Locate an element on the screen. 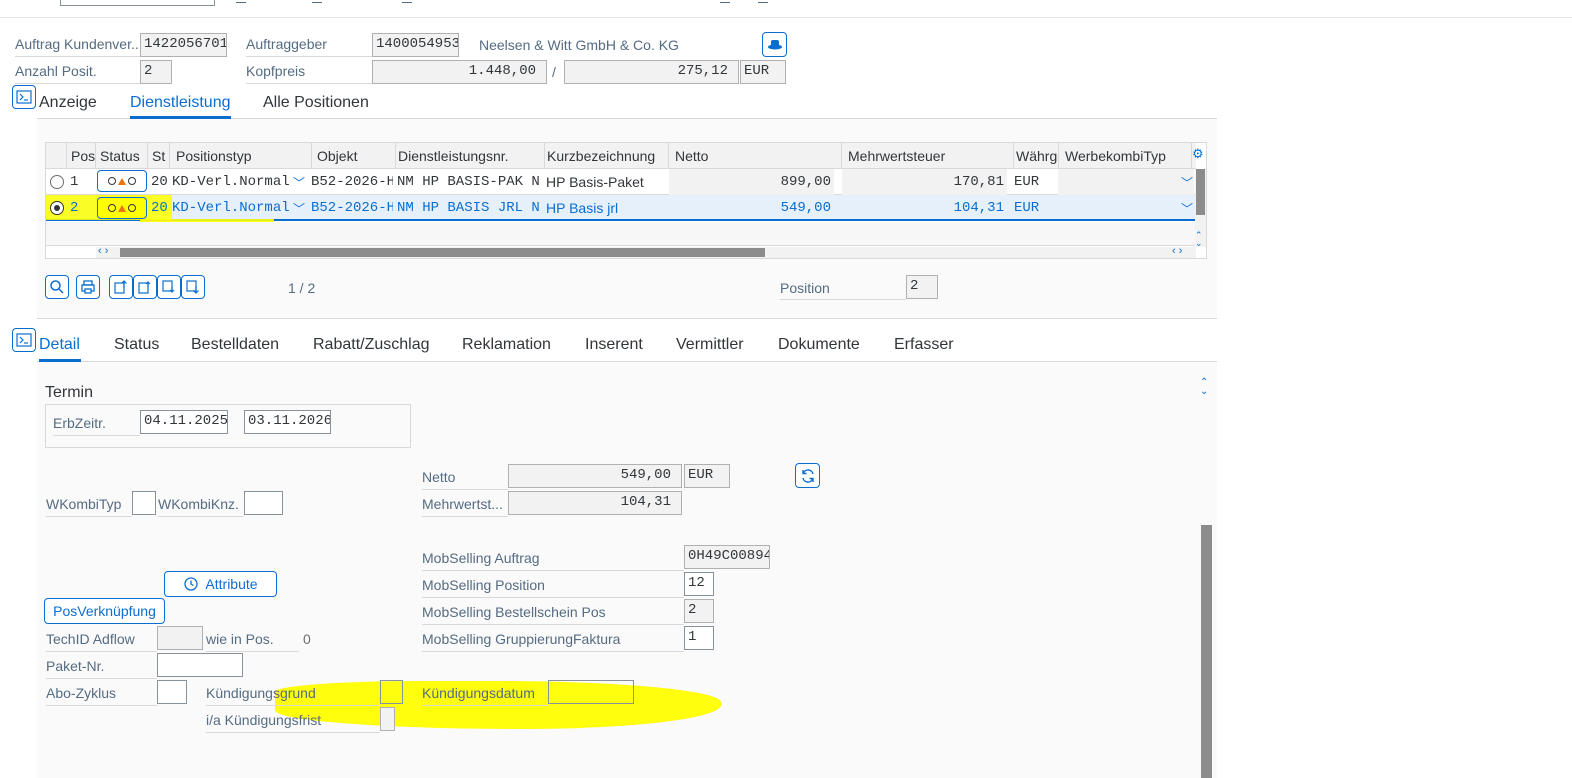 The image size is (1572, 778). page-first-icon is located at coordinates (120, 287).